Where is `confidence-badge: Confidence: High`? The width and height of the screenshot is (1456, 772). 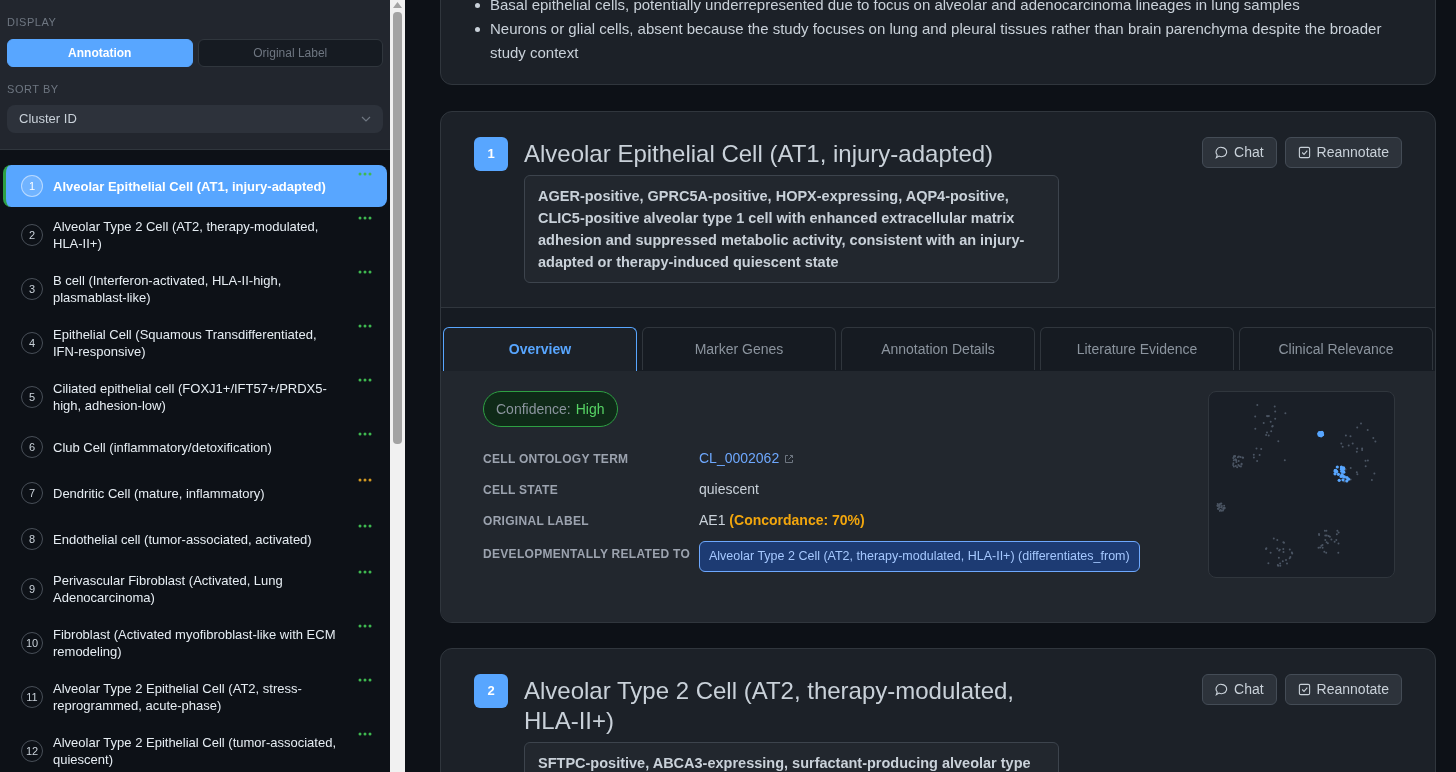
confidence-badge: Confidence: High is located at coordinates (550, 409).